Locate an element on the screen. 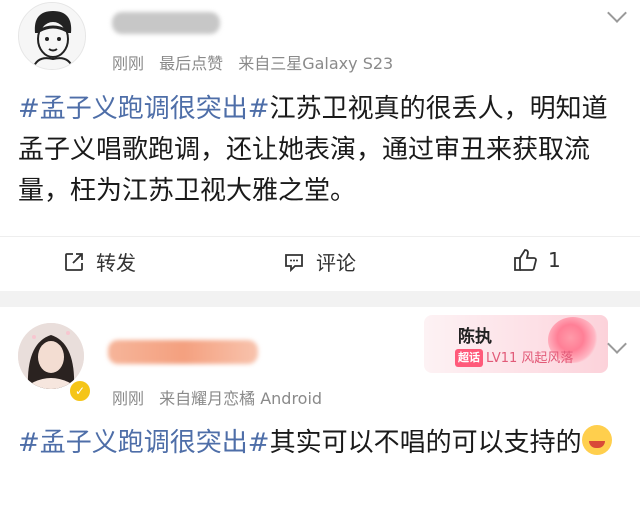  avatar-sketch is located at coordinates (52, 36).